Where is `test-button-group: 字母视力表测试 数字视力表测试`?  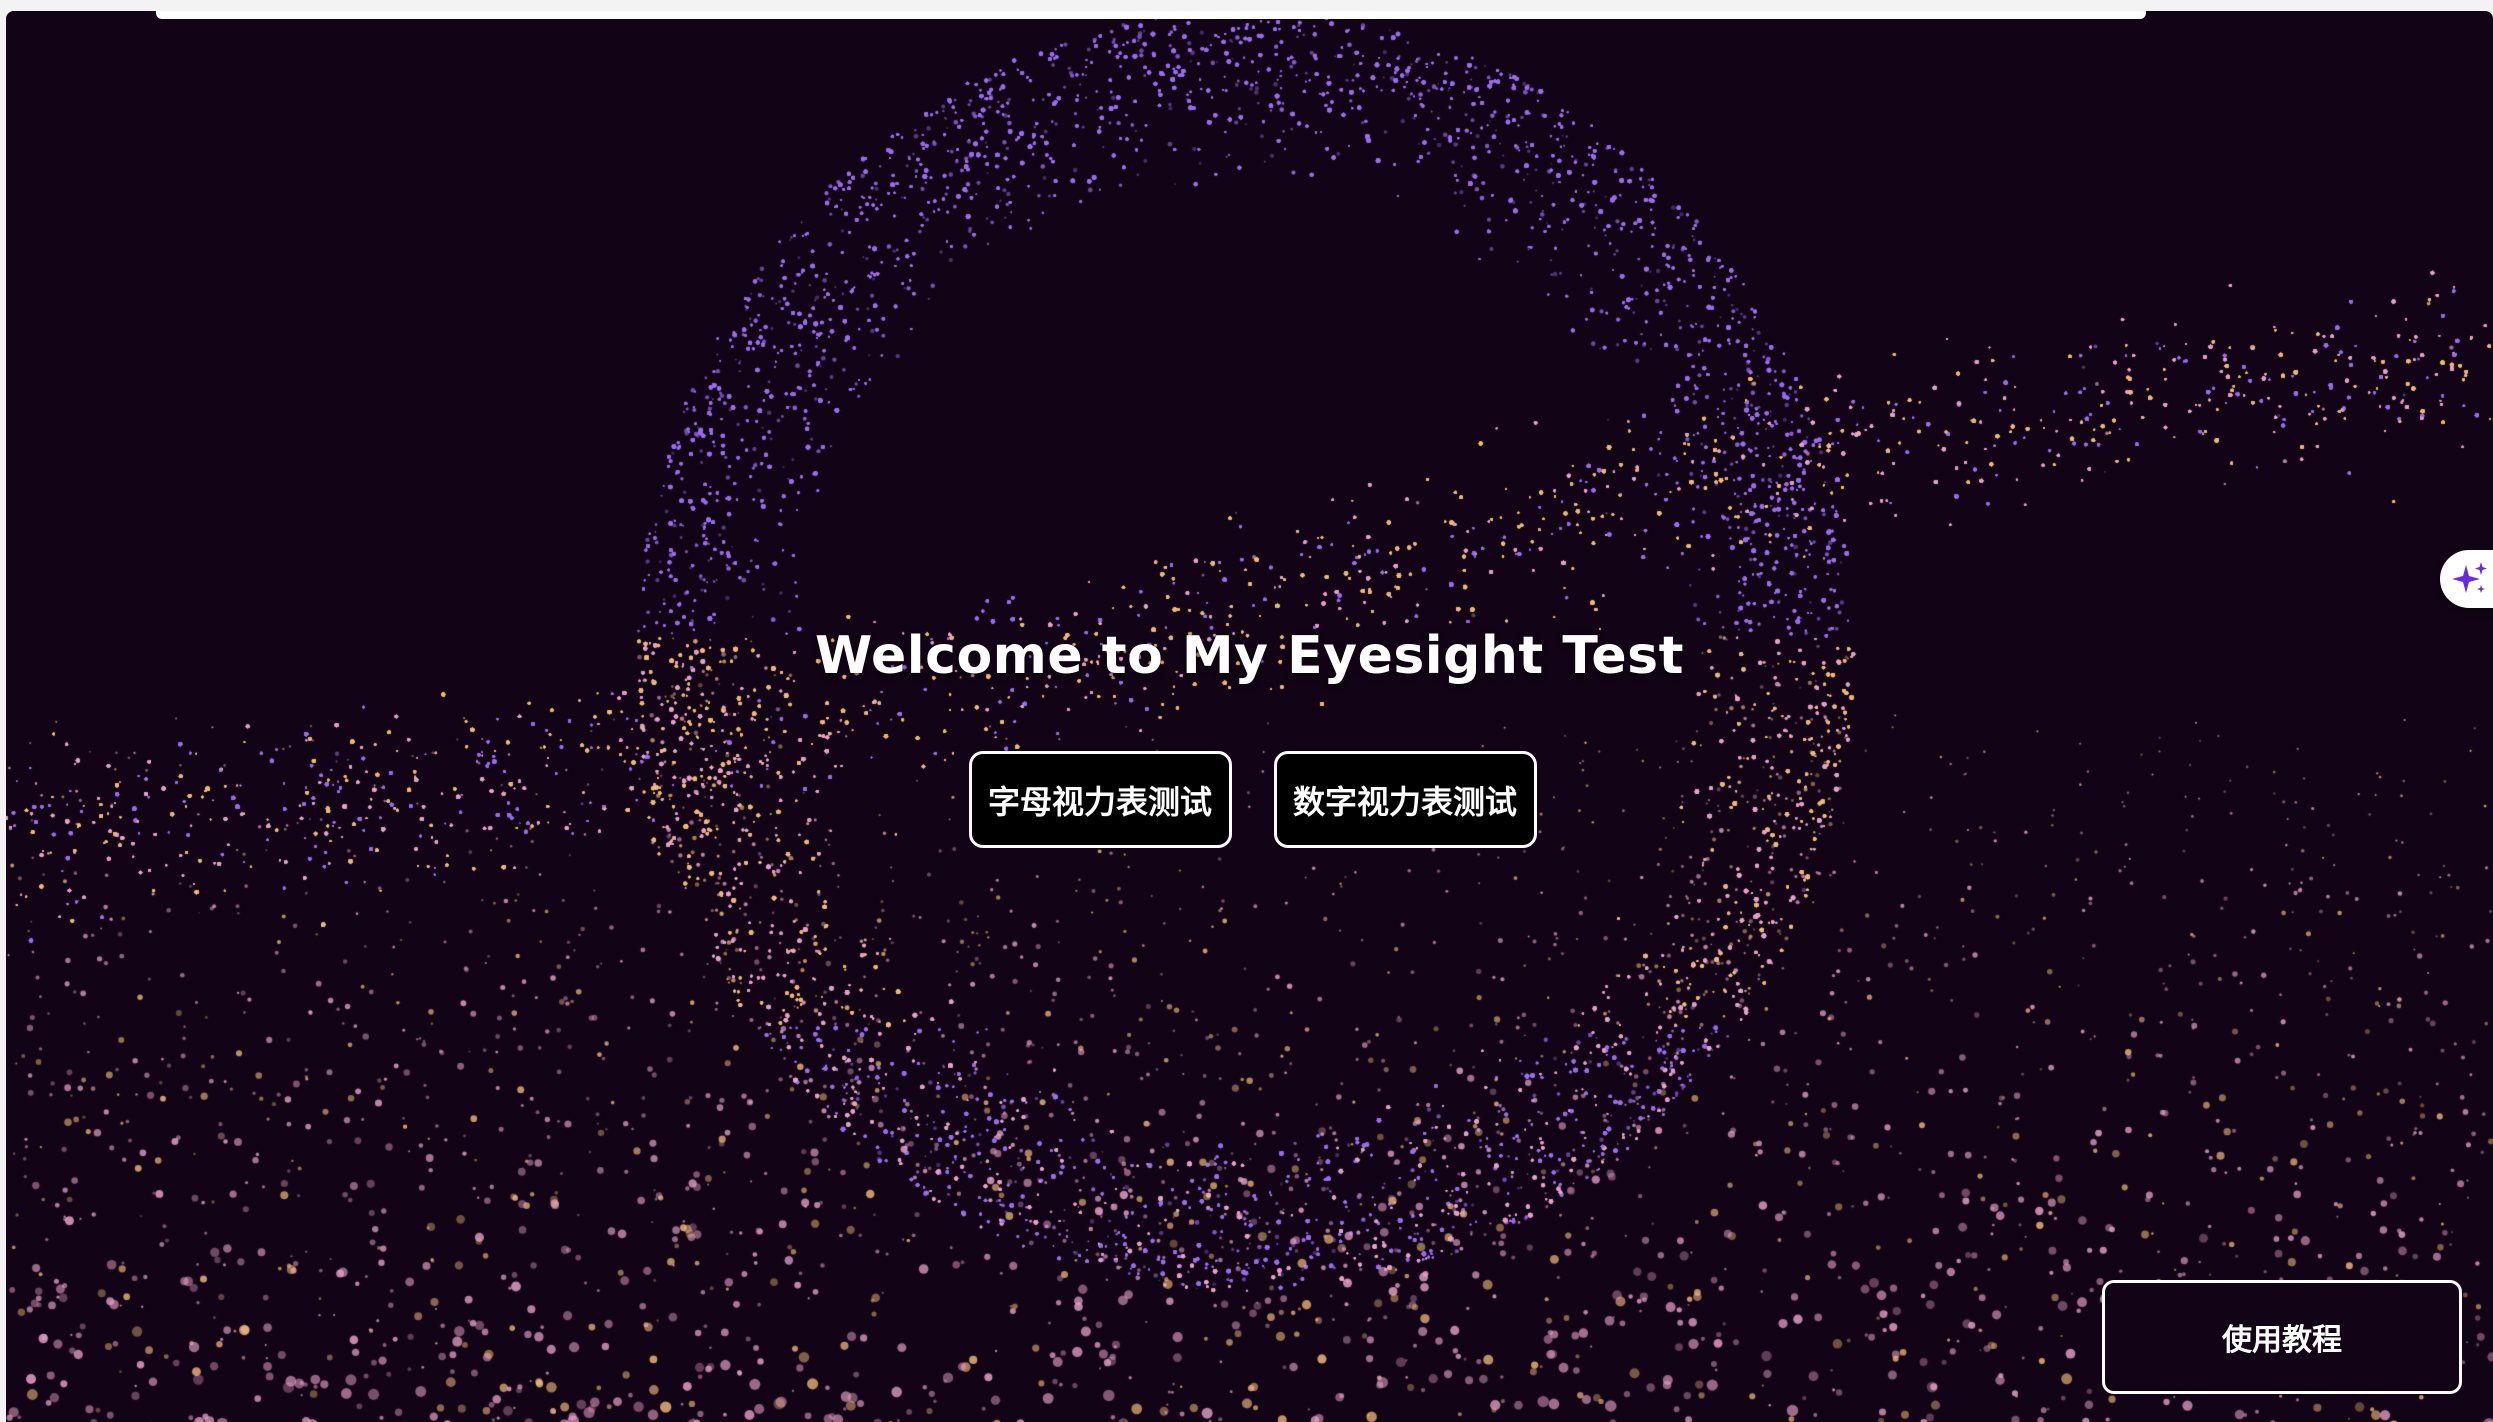
test-button-group: 字母视力表测试 数字视力表测试 is located at coordinates (1249, 799).